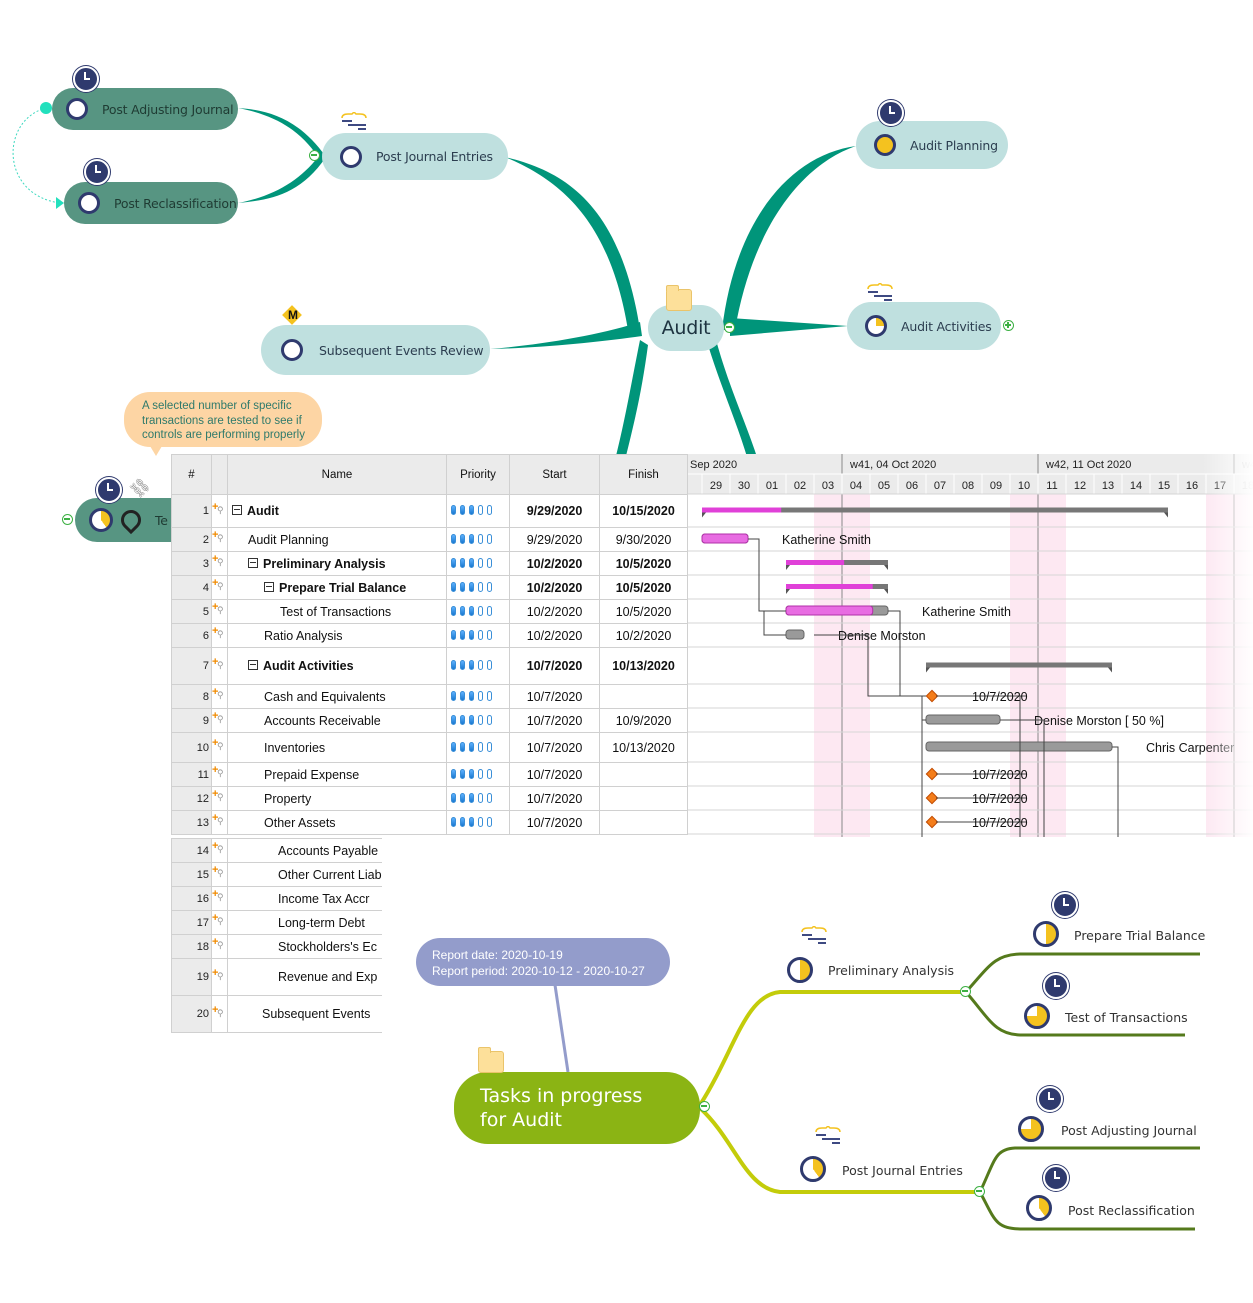 This screenshot has height=1303, width=1253. What do you see at coordinates (1139, 935) in the screenshot?
I see `node-prepare-trial-balance: Prepare Trial Balance` at bounding box center [1139, 935].